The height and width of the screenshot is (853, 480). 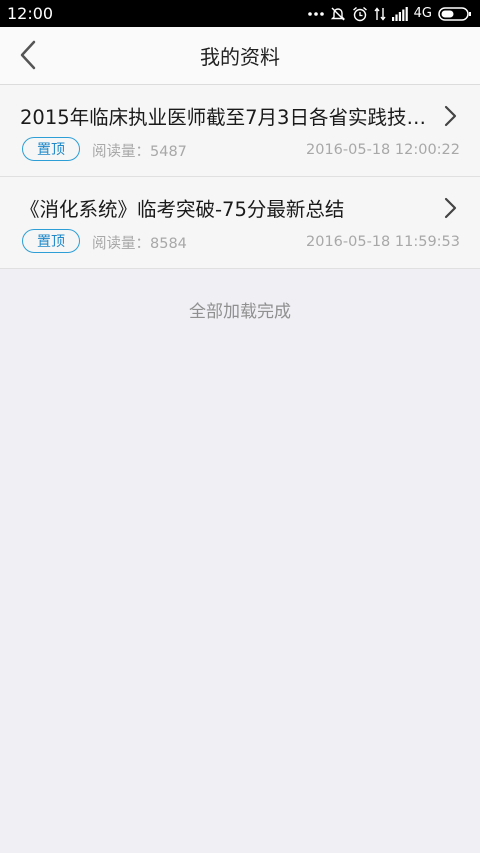 I want to click on status-time: 12:00, so click(x=30, y=13).